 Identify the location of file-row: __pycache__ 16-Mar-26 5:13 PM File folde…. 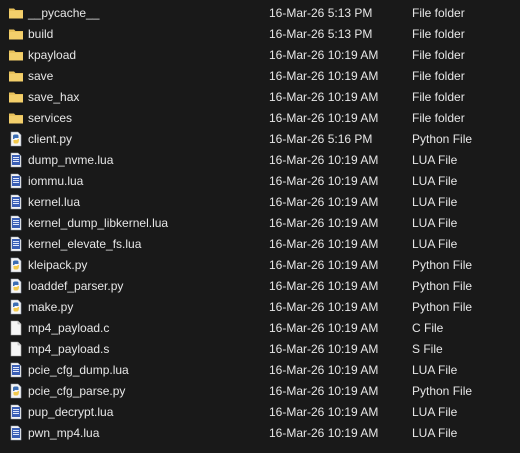
(260, 13).